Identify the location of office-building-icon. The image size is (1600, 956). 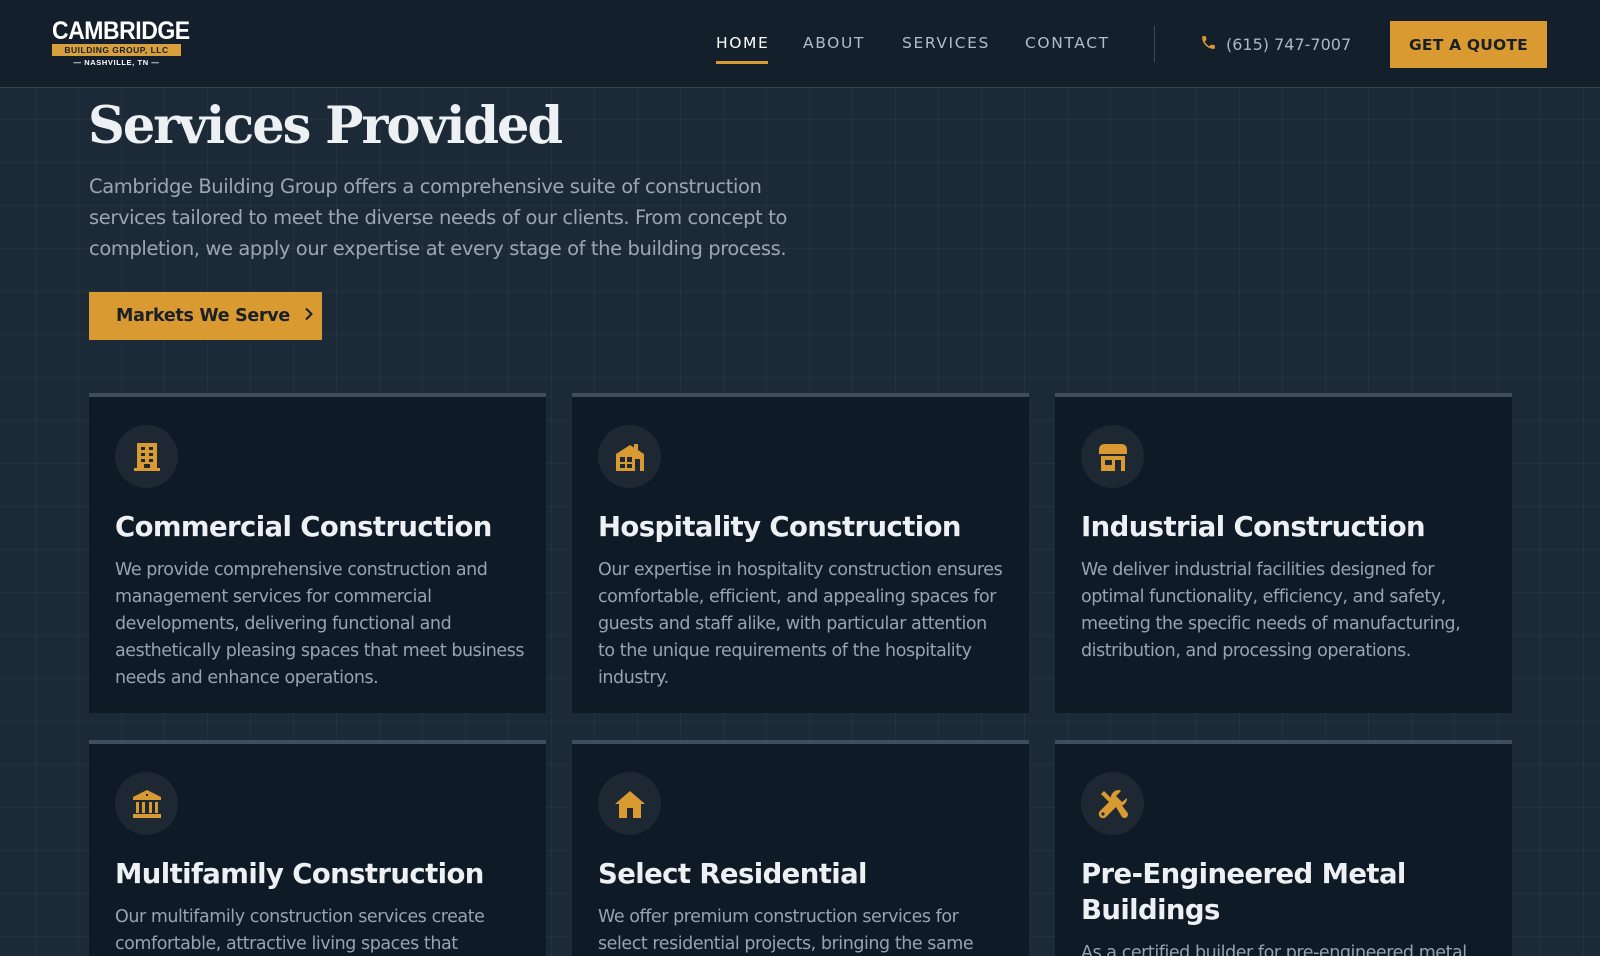
(146, 456).